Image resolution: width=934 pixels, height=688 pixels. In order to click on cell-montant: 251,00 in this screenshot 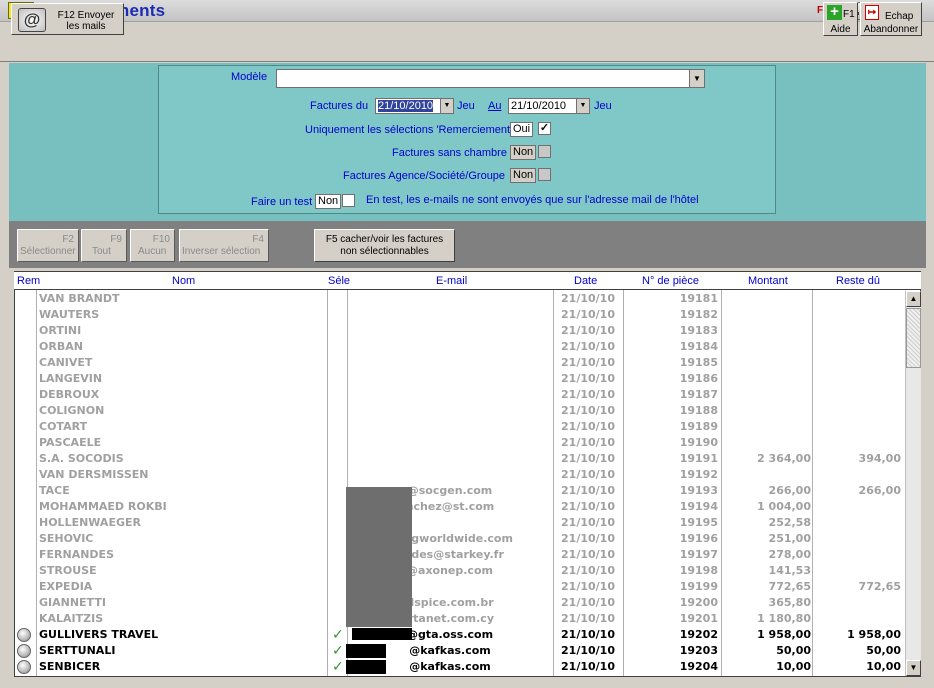, I will do `click(789, 538)`.